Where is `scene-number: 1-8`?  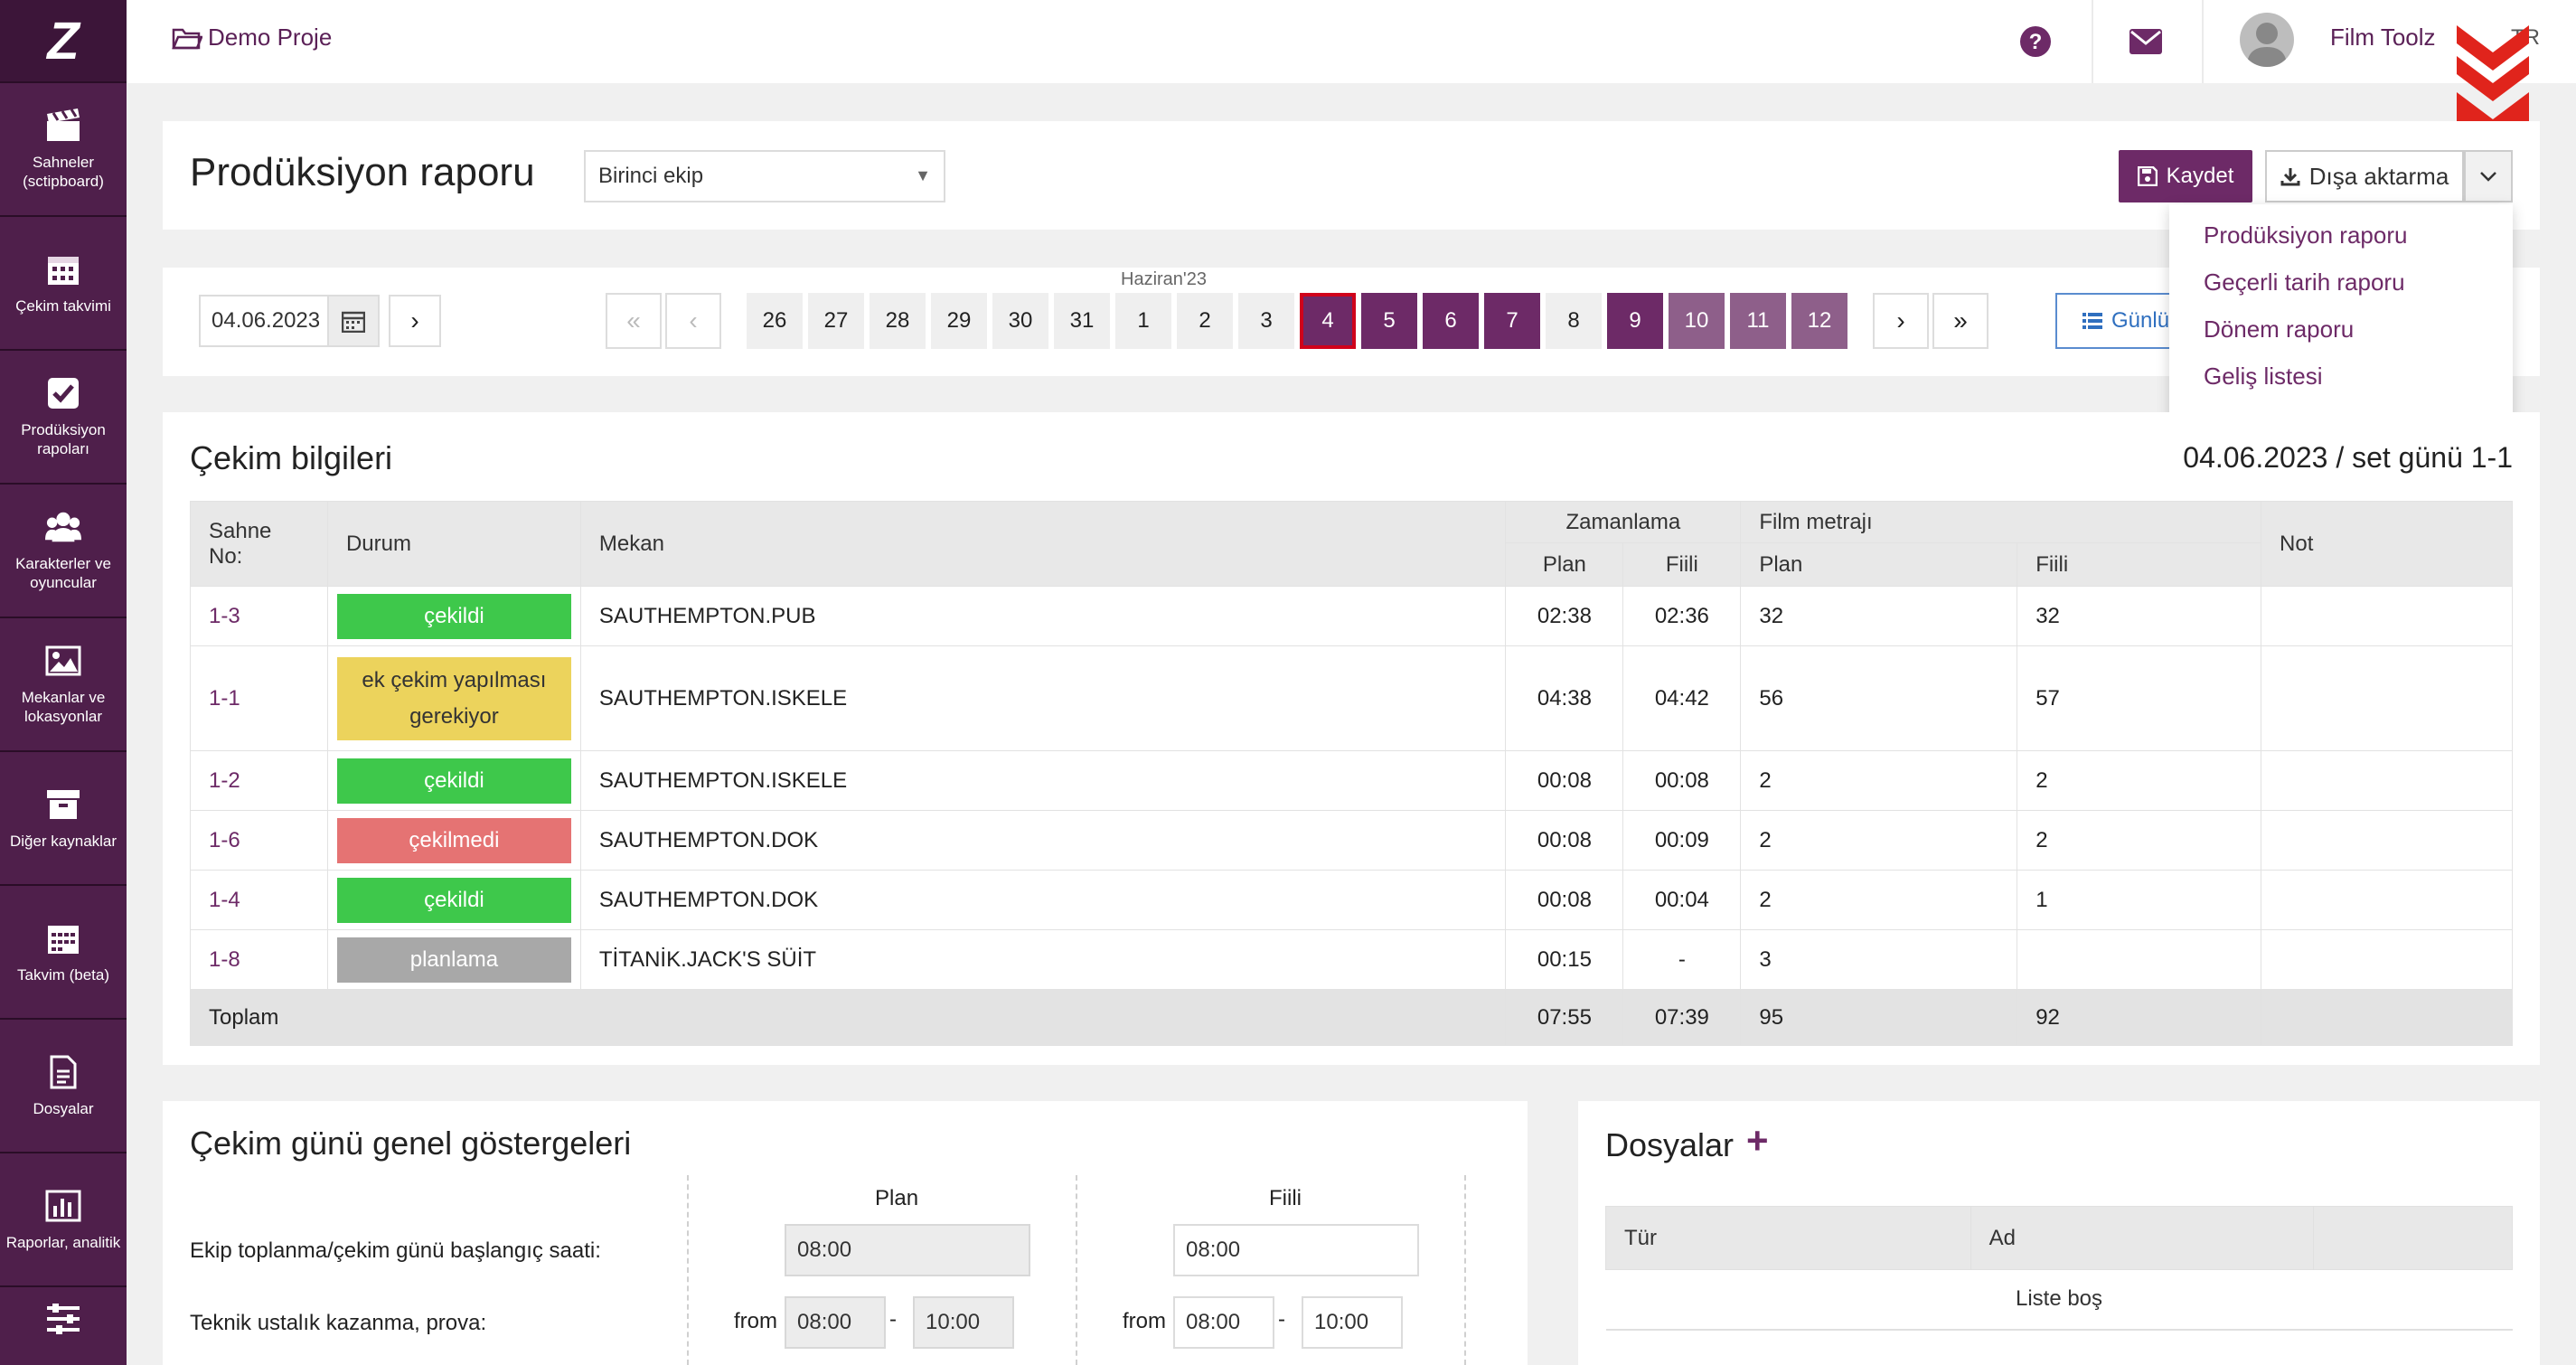
scene-number: 1-8 is located at coordinates (259, 959).